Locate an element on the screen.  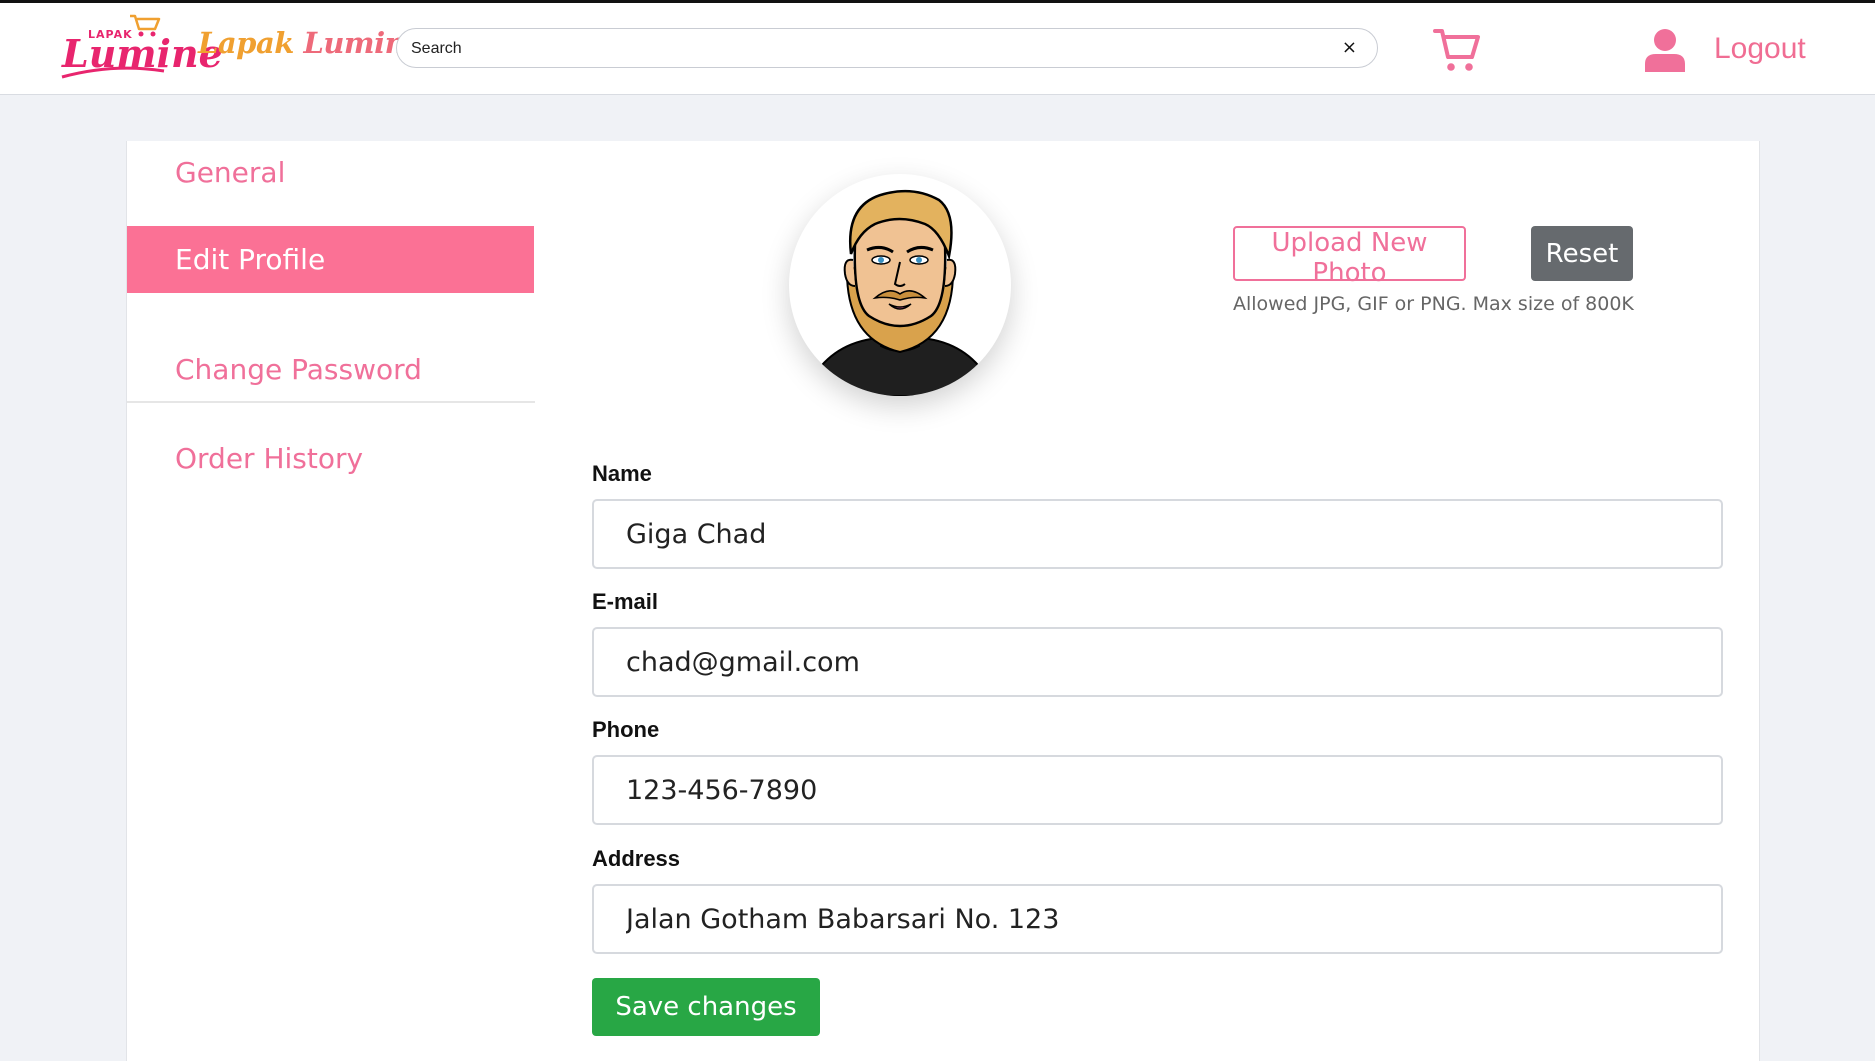
search-input is located at coordinates (861, 49).